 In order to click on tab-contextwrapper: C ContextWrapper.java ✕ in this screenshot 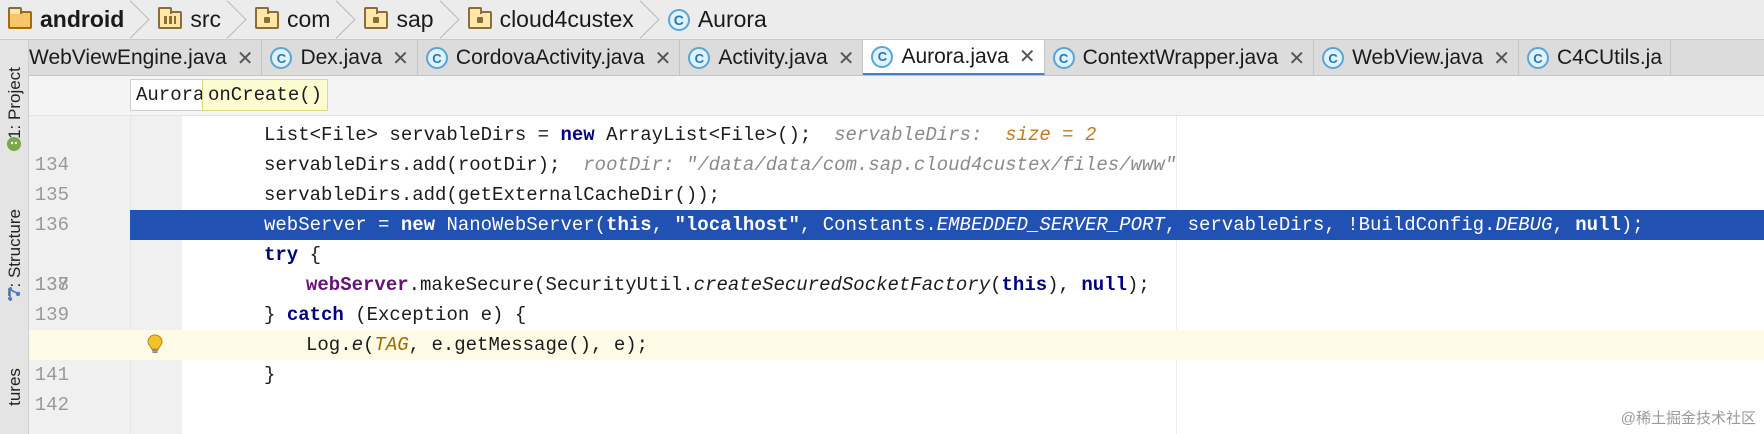, I will do `click(1180, 57)`.